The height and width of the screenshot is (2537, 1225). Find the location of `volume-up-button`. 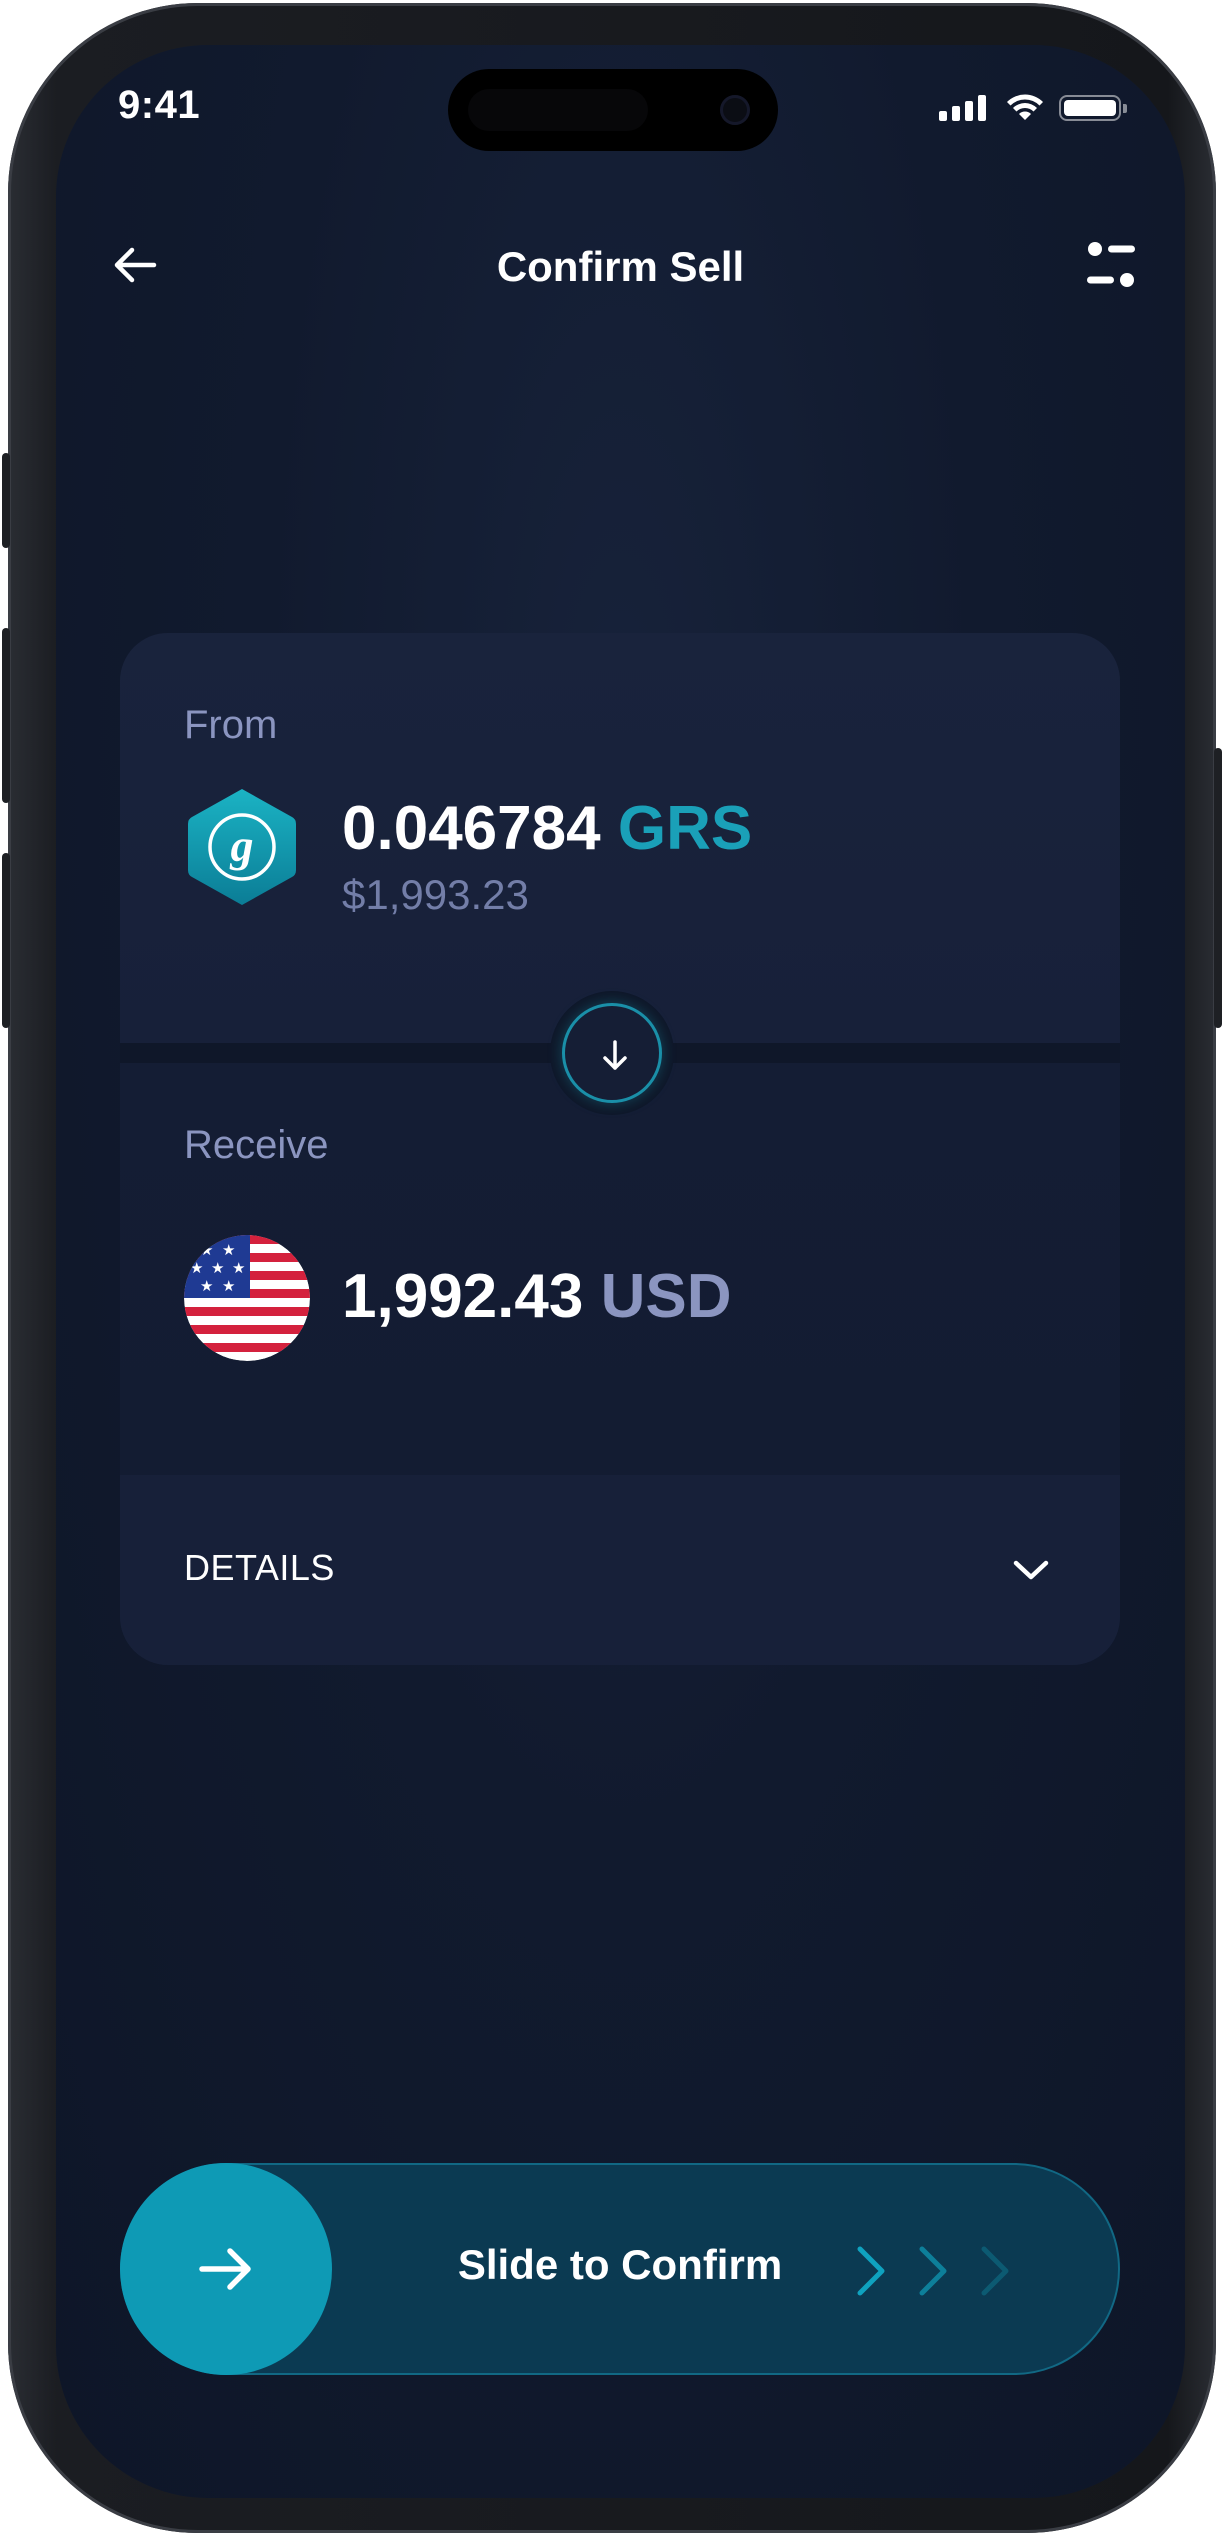

volume-up-button is located at coordinates (6, 715).